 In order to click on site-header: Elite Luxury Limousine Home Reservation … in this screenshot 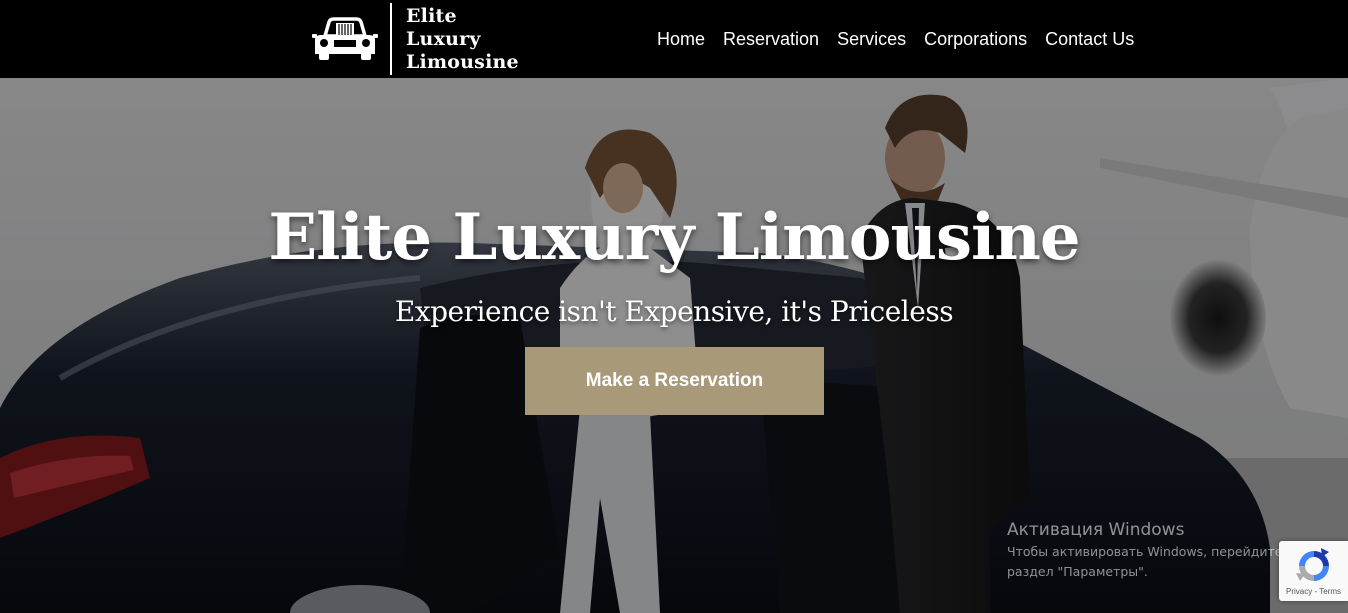, I will do `click(674, 39)`.